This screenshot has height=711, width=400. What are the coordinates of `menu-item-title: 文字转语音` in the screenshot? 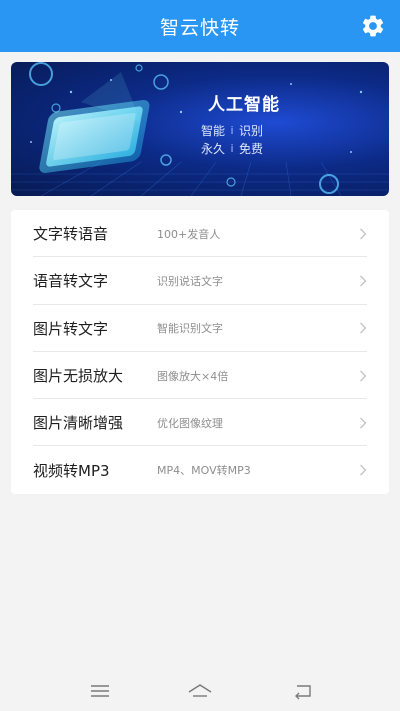 It's located at (71, 234).